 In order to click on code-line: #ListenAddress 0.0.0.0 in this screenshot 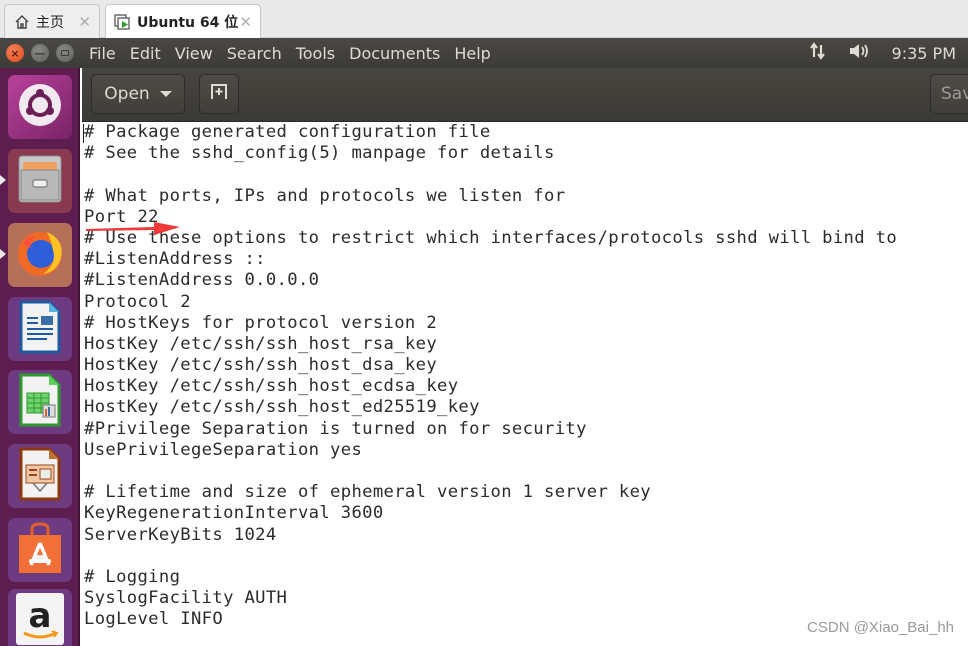, I will do `click(490, 280)`.